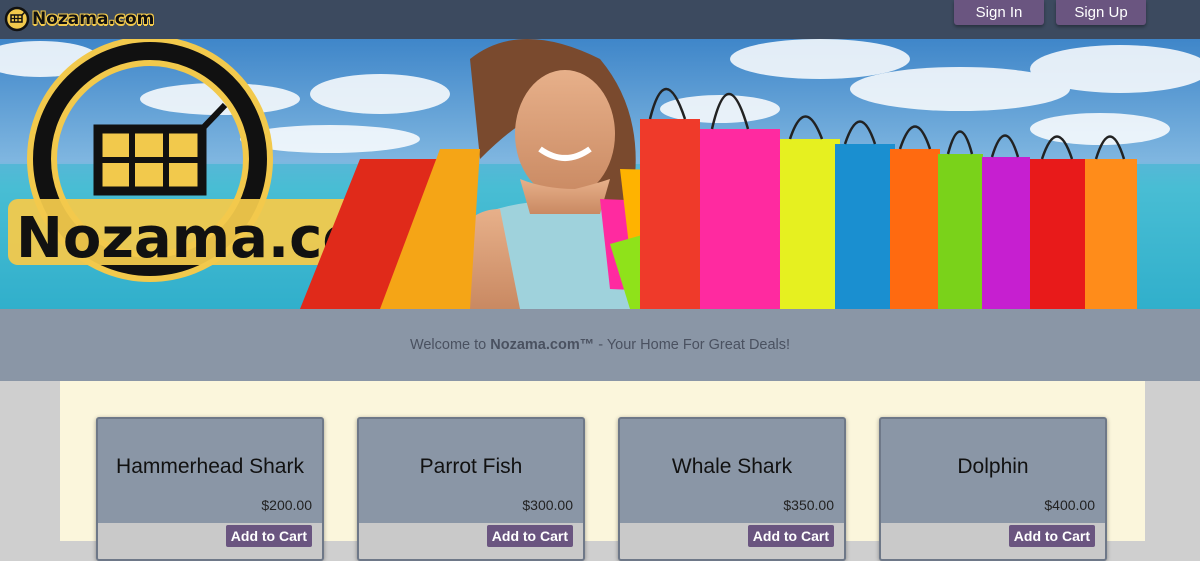 The height and width of the screenshot is (561, 1200). Describe the element at coordinates (471, 489) in the screenshot. I see `product-card: Parrot Fish $300.00 Add to Cart` at that location.